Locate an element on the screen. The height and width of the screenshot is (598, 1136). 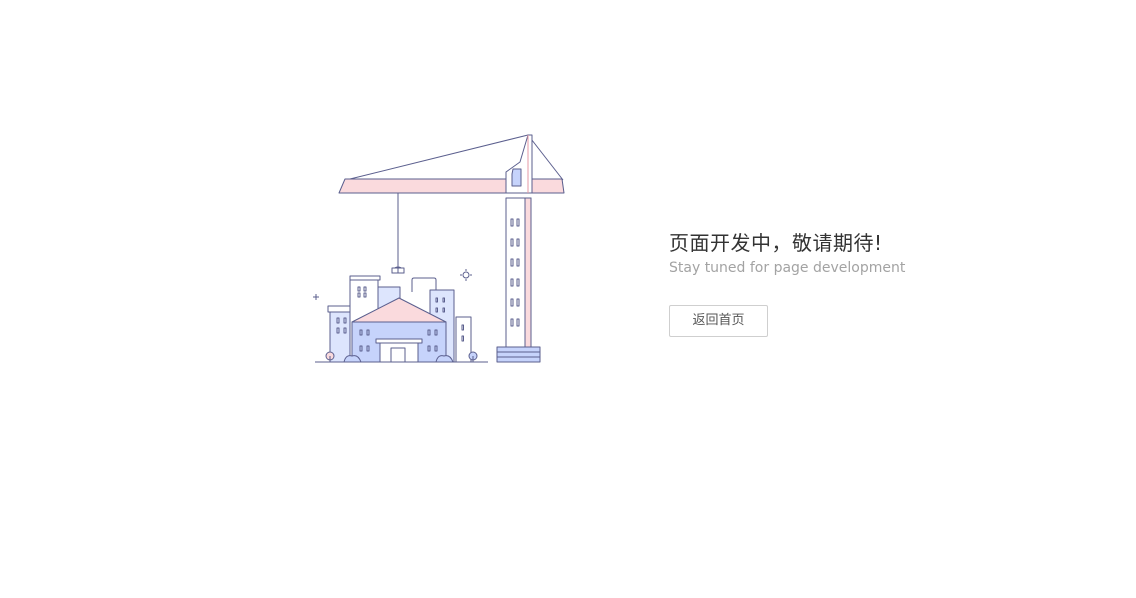
house-door is located at coordinates (398, 355).